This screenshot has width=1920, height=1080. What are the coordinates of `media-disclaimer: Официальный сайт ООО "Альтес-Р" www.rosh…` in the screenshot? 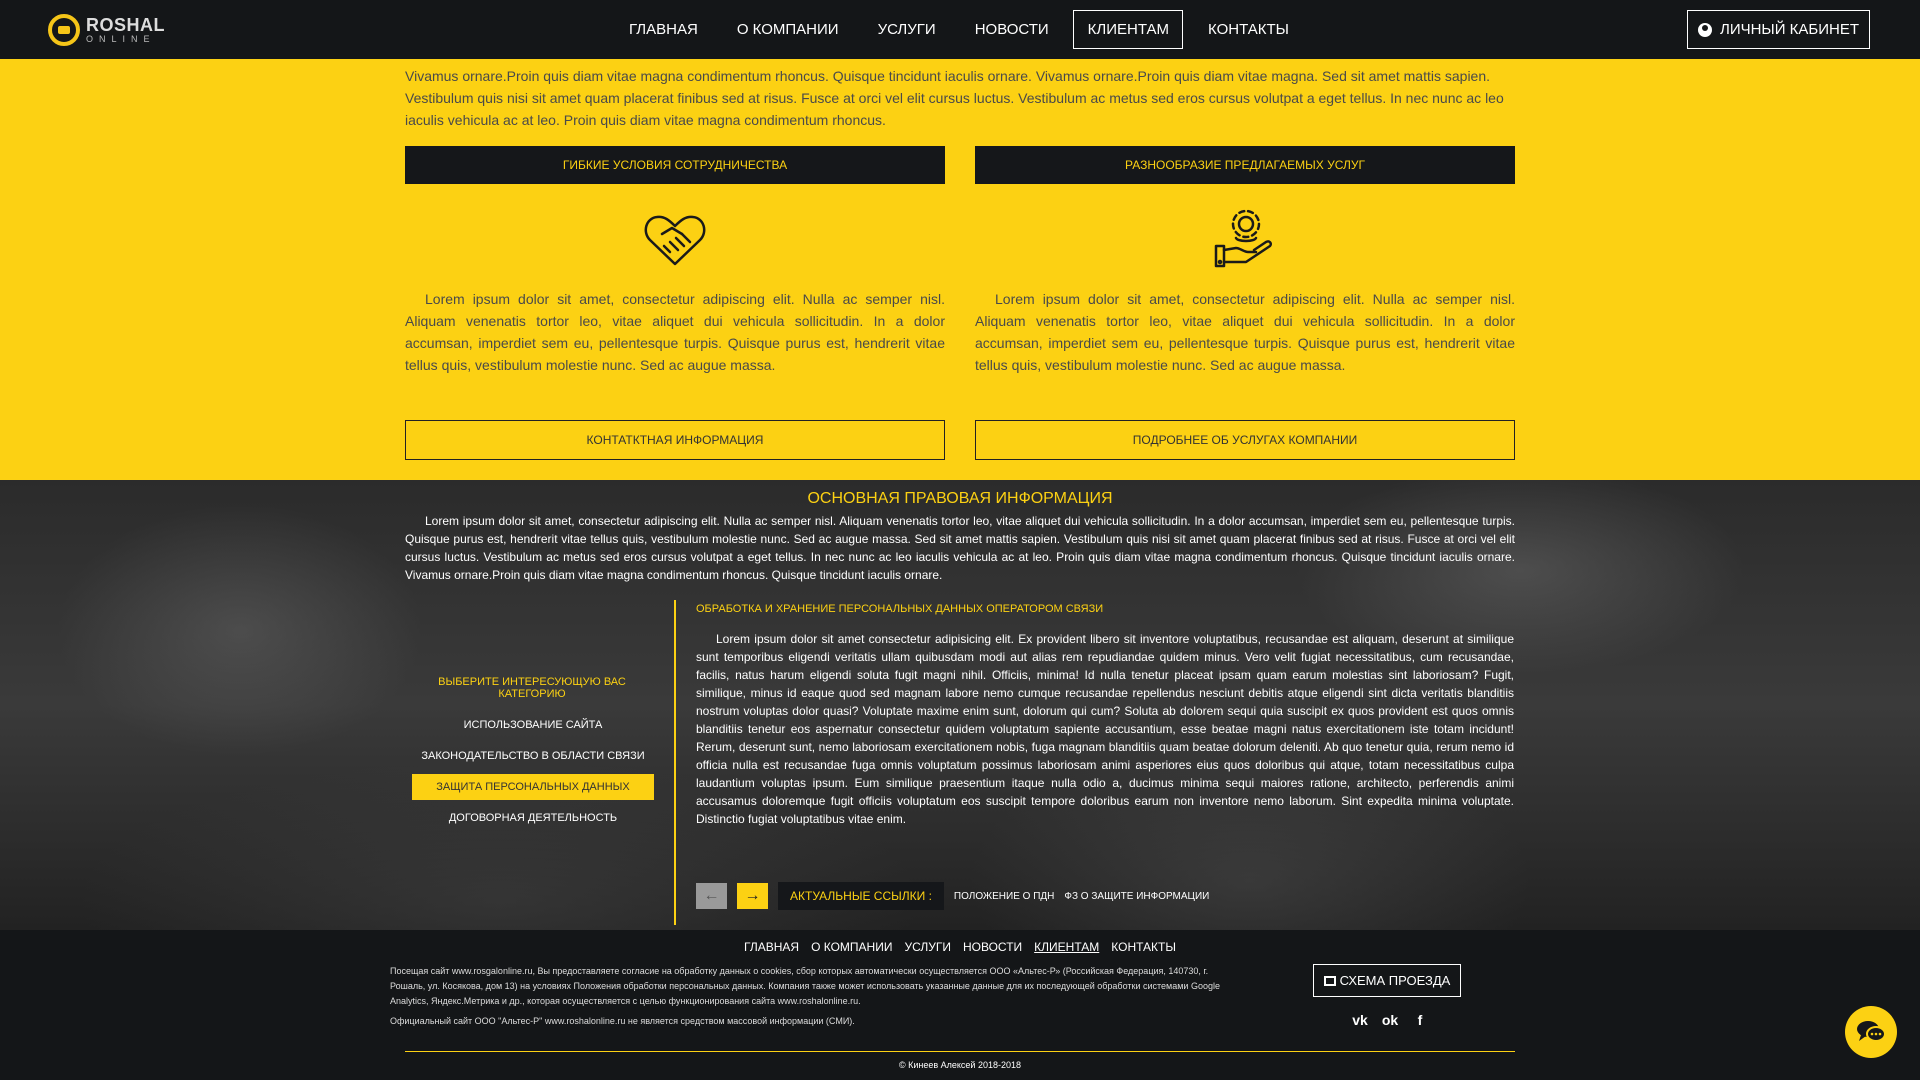 It's located at (622, 1021).